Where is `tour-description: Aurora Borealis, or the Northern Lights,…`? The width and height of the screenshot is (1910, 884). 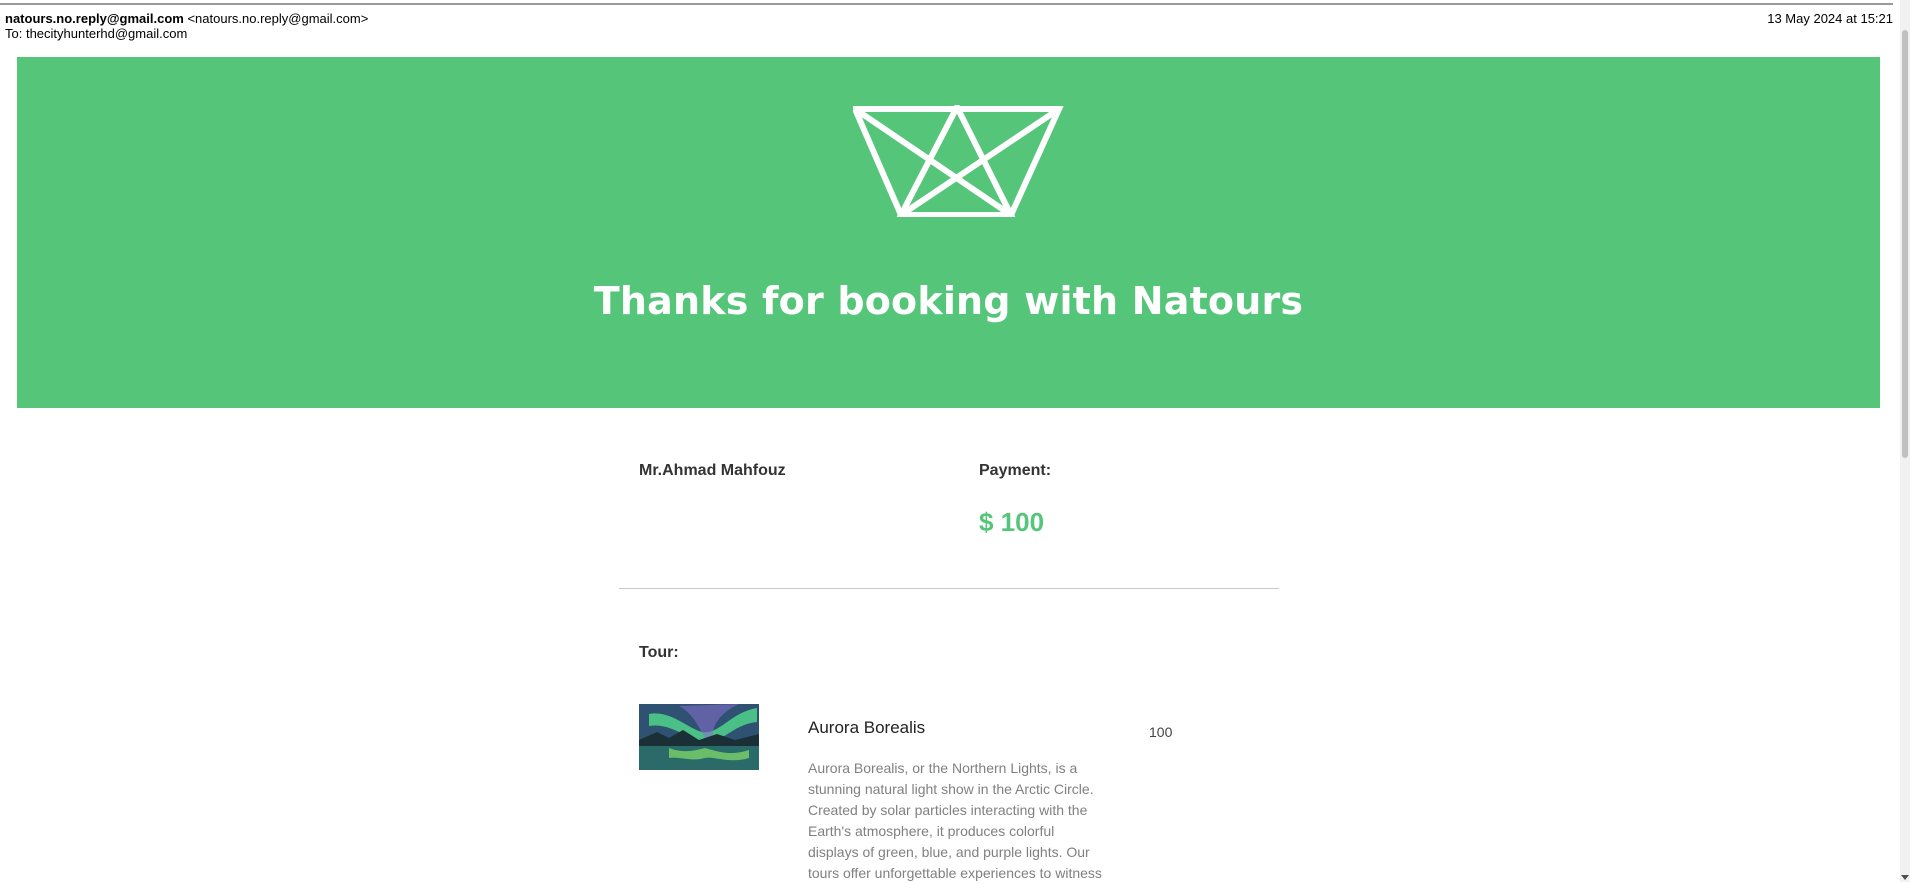
tour-description: Aurora Borealis, or the Northern Lights,… is located at coordinates (955, 820).